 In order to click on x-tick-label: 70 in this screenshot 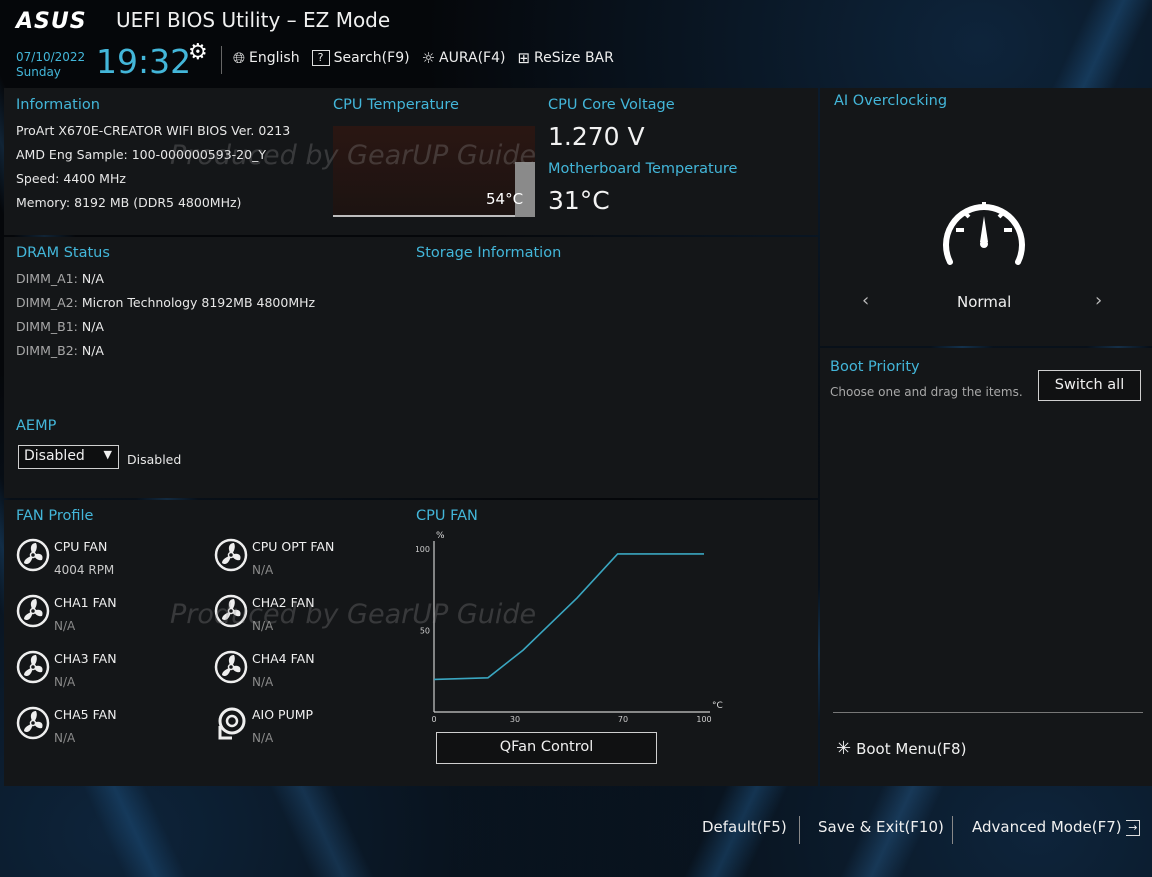, I will do `click(623, 719)`.